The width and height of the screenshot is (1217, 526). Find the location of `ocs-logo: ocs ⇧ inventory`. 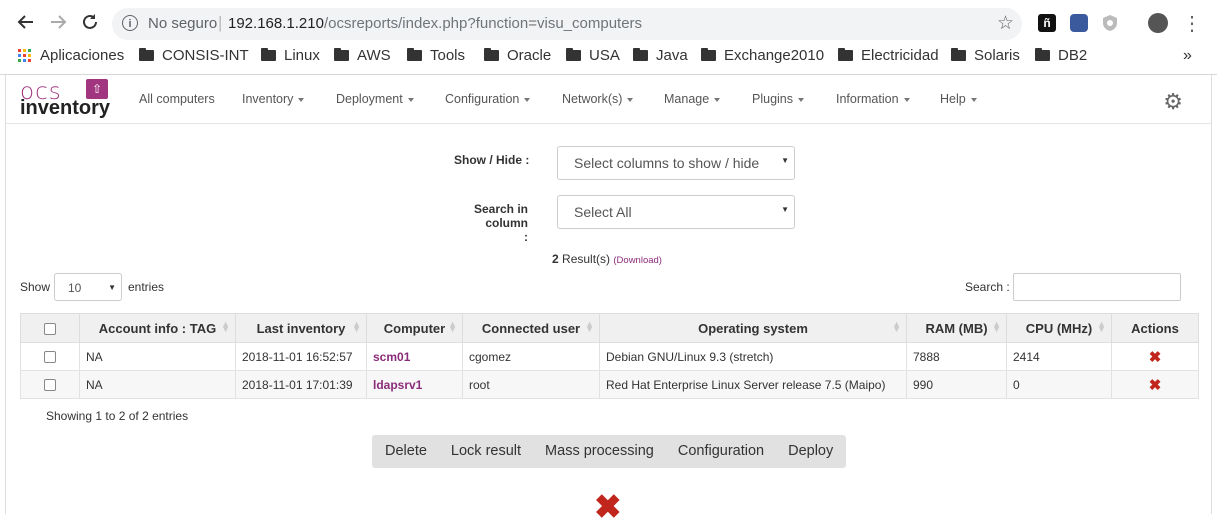

ocs-logo: ocs ⇧ inventory is located at coordinates (65, 99).